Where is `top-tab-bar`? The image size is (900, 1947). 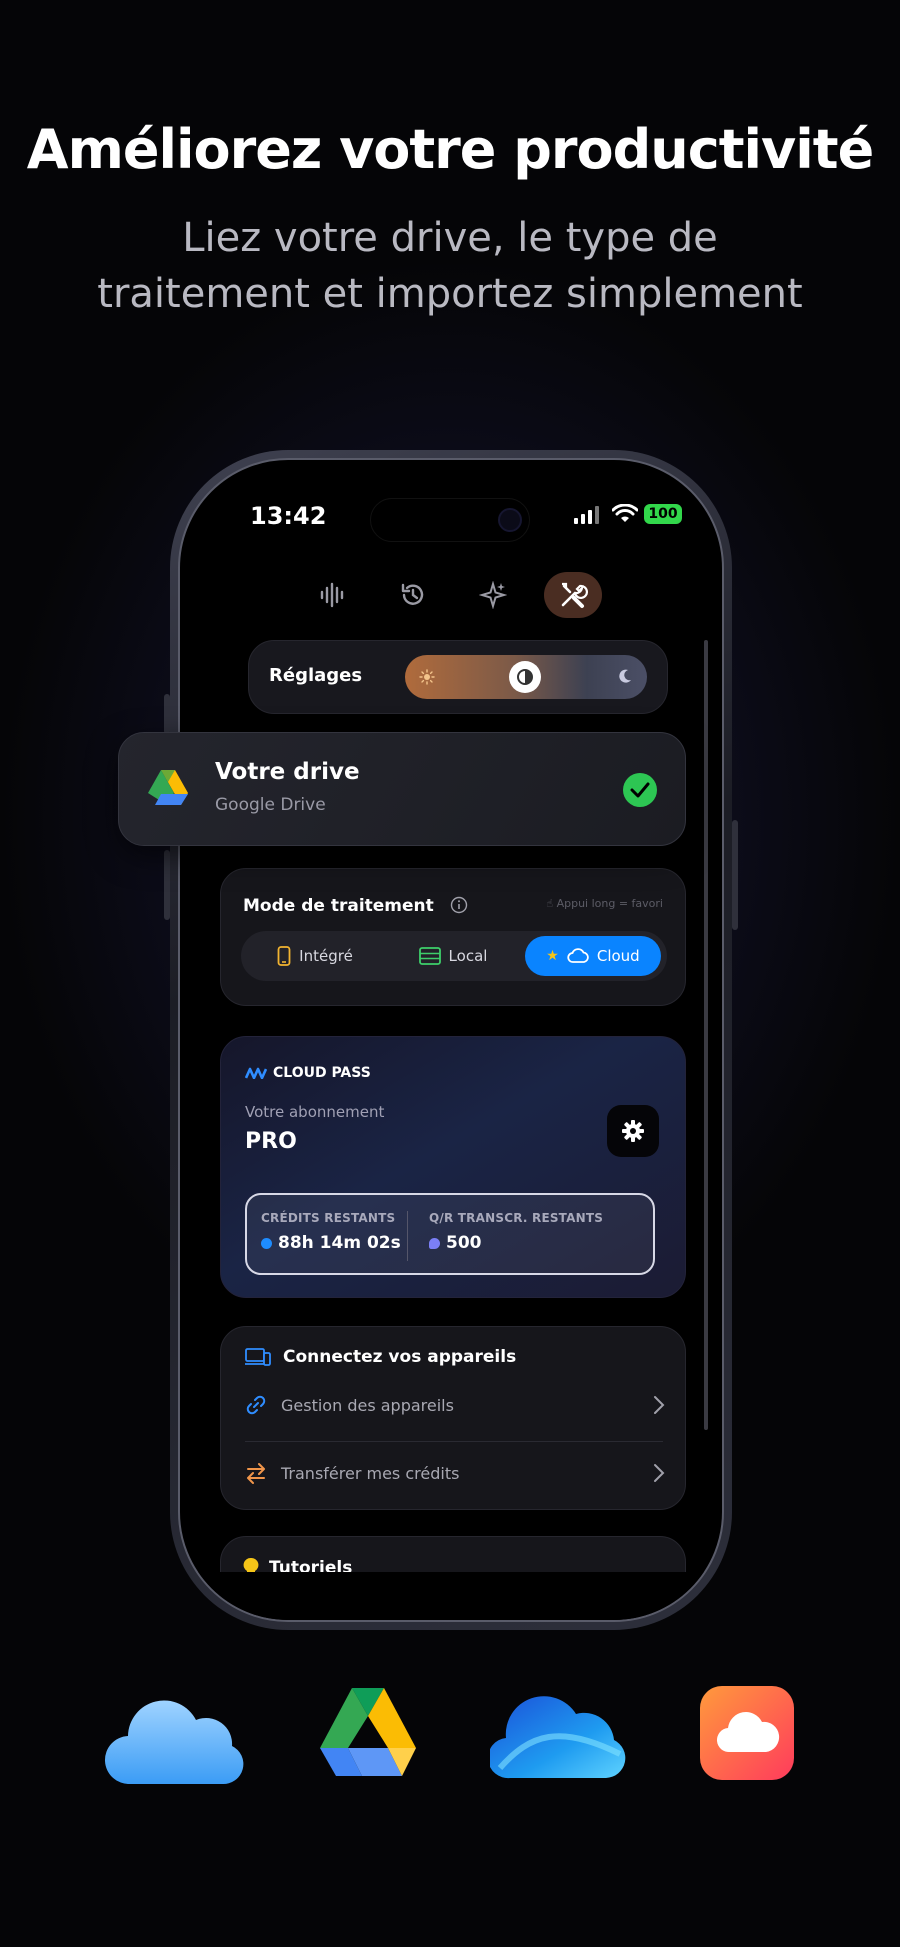
top-tab-bar is located at coordinates (451, 597).